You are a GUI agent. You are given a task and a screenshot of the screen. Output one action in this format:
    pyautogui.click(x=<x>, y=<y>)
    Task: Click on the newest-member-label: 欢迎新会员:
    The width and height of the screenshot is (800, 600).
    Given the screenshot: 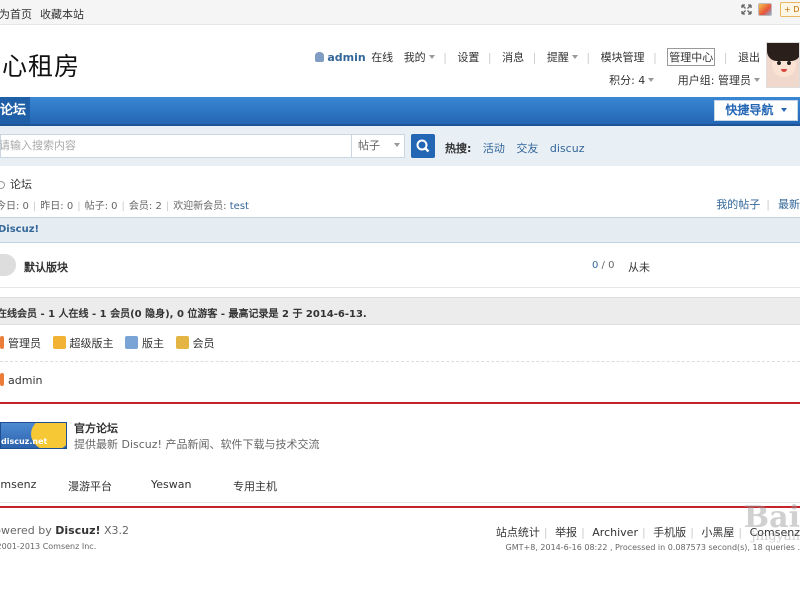 What is the action you would take?
    pyautogui.click(x=200, y=206)
    